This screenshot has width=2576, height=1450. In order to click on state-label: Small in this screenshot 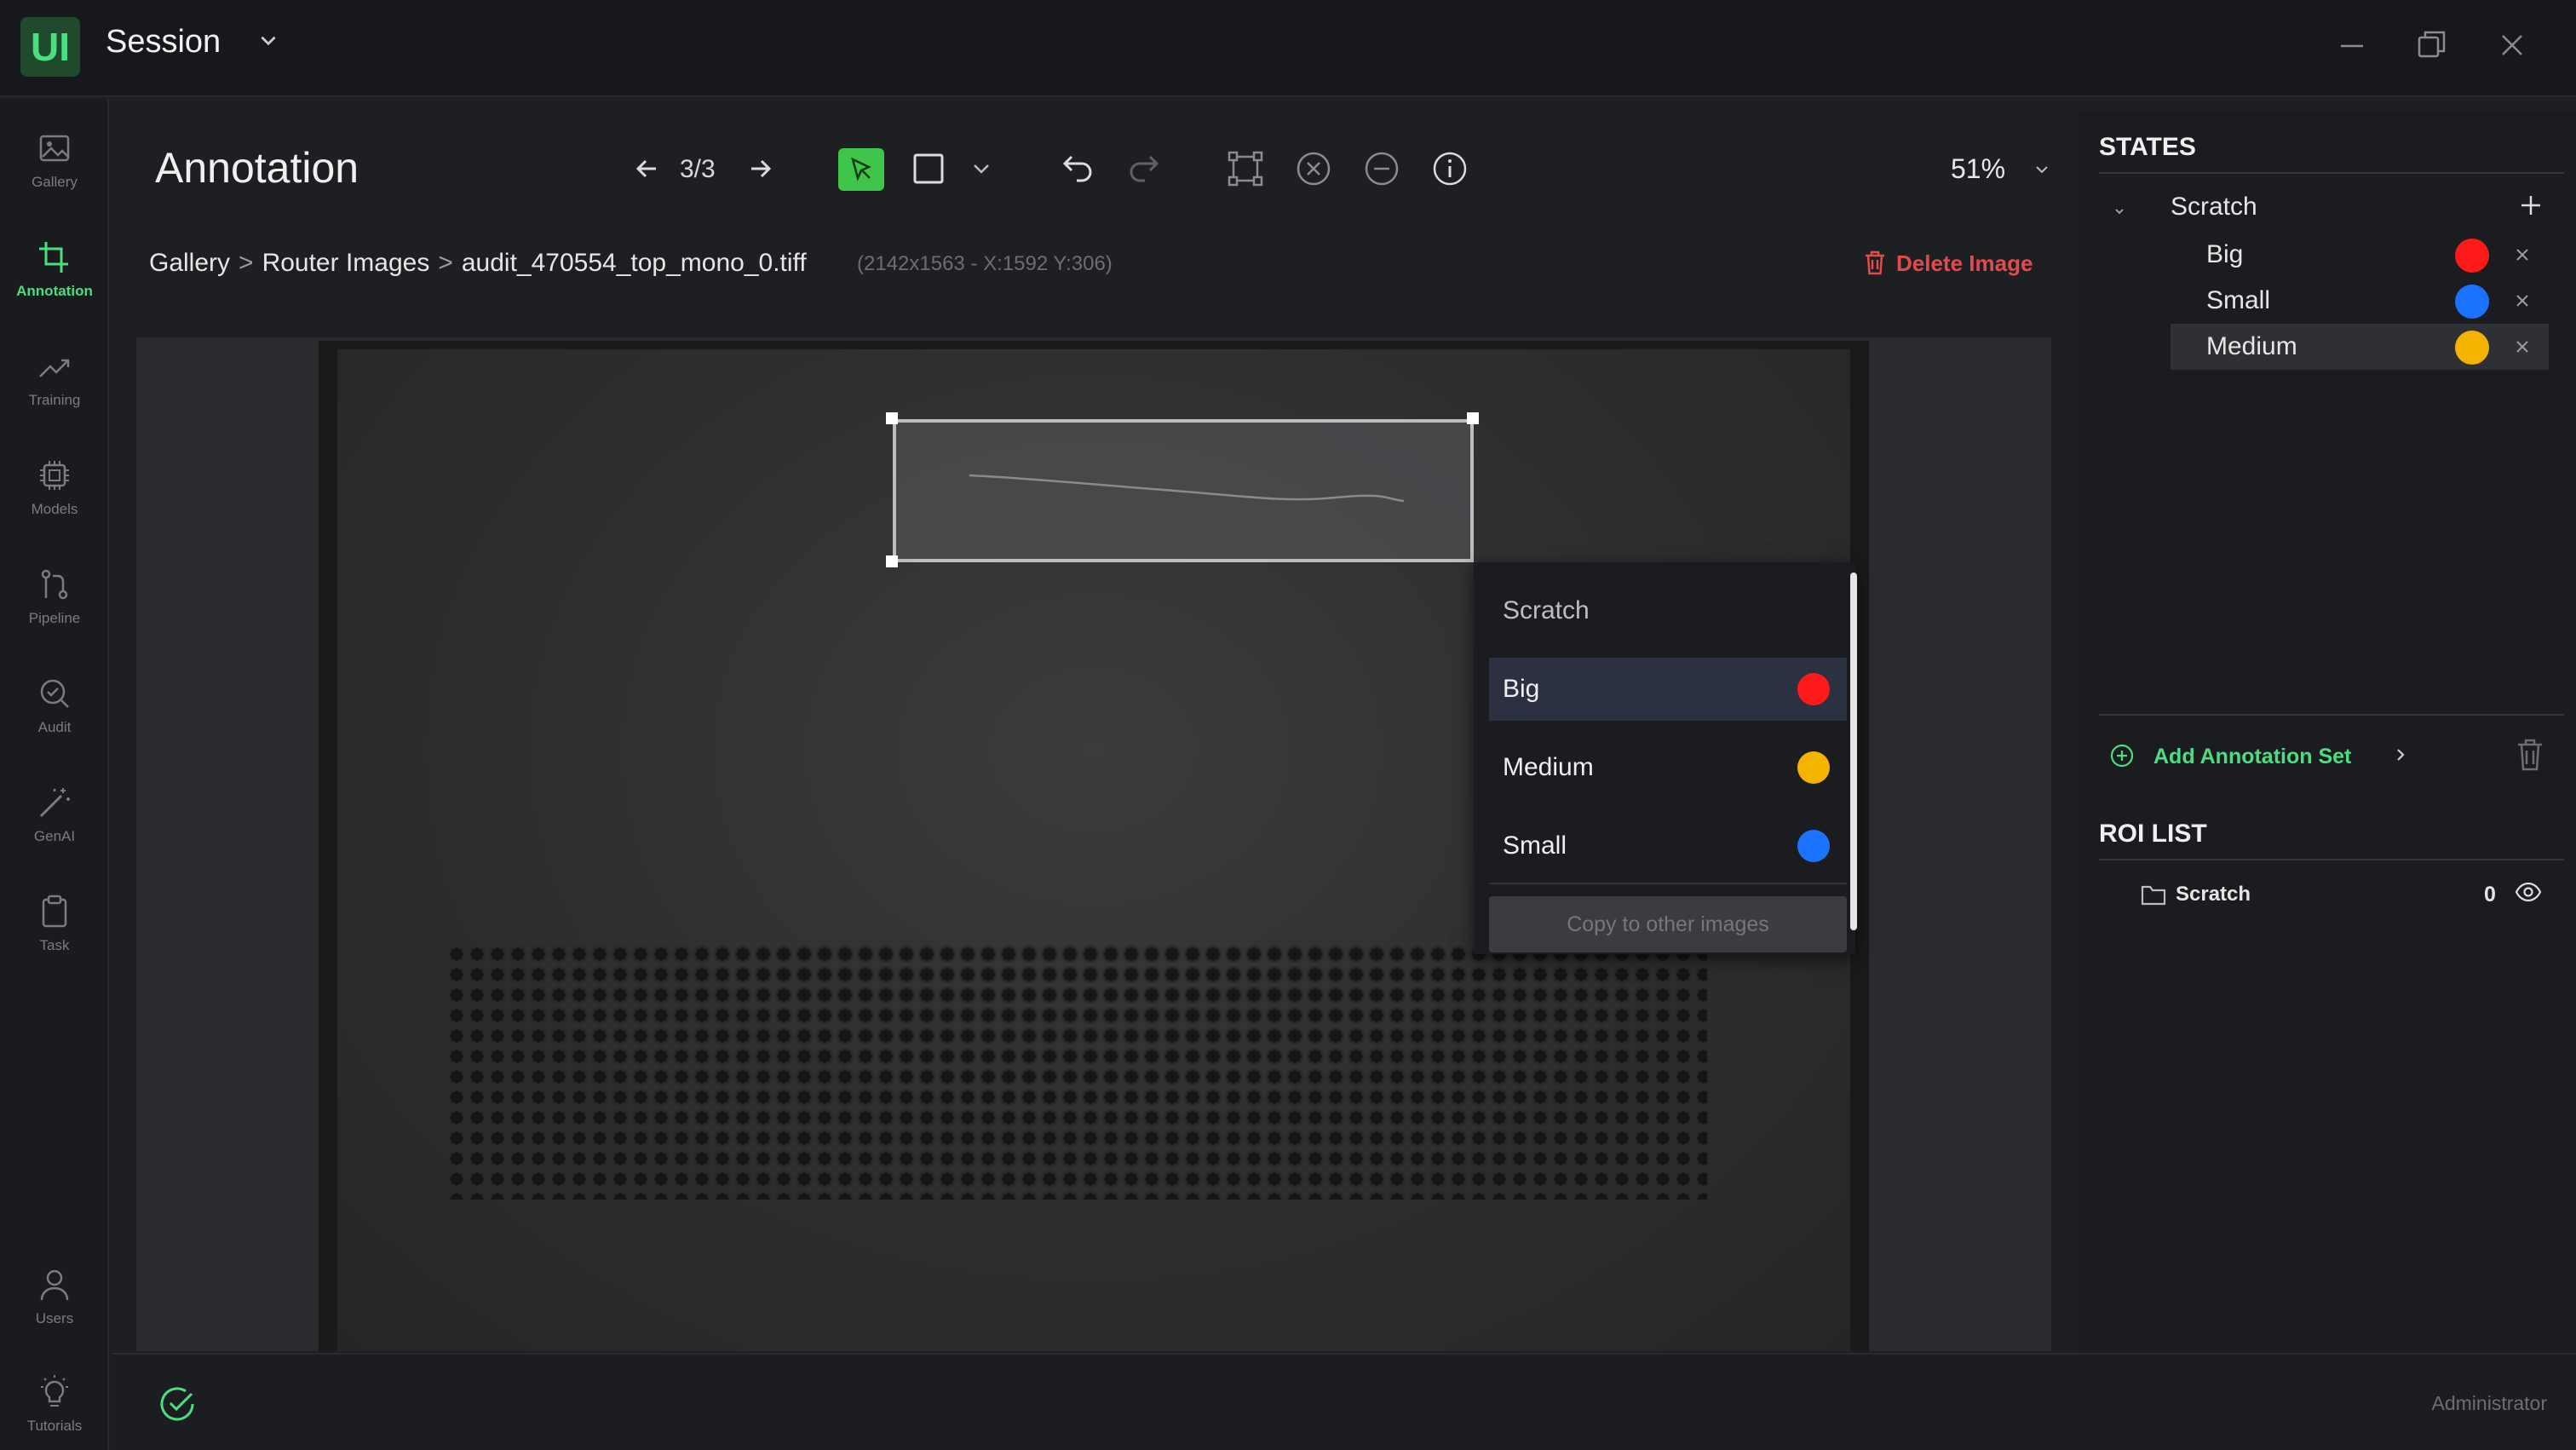, I will do `click(2238, 300)`.